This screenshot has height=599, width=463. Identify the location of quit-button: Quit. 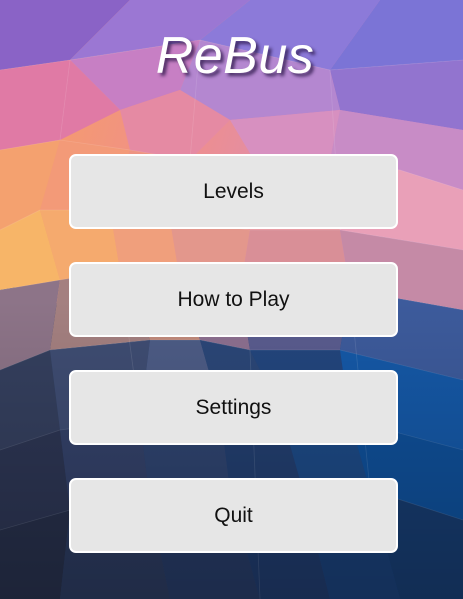
(233, 515).